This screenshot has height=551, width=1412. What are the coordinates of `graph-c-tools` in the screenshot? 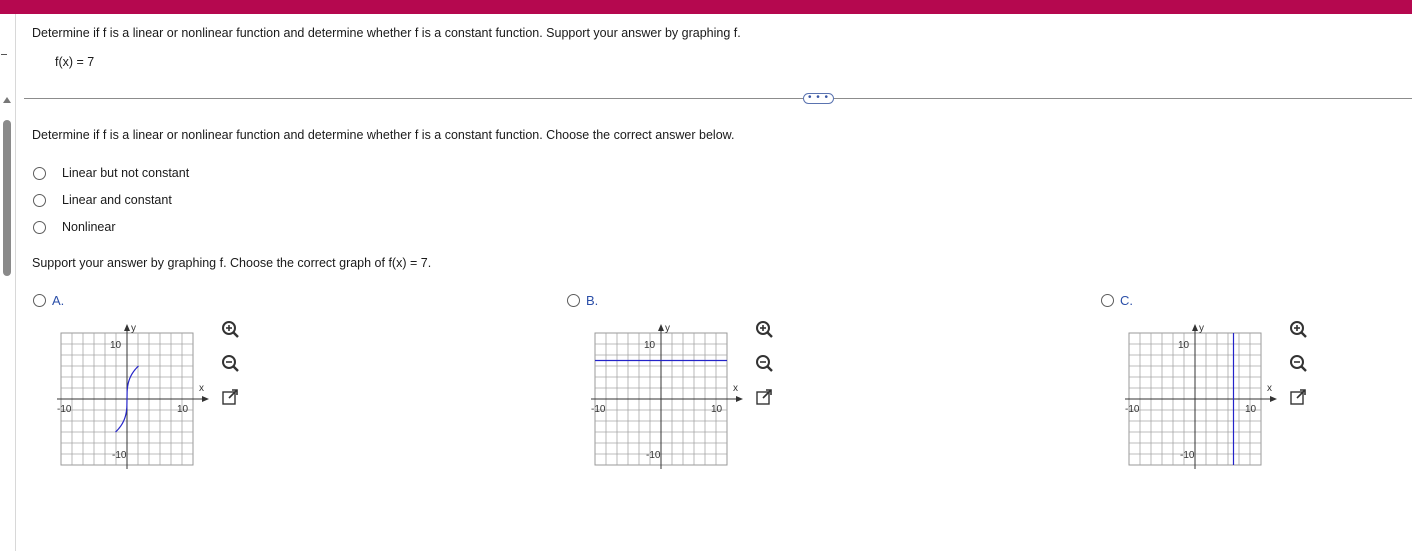 It's located at (1298, 369).